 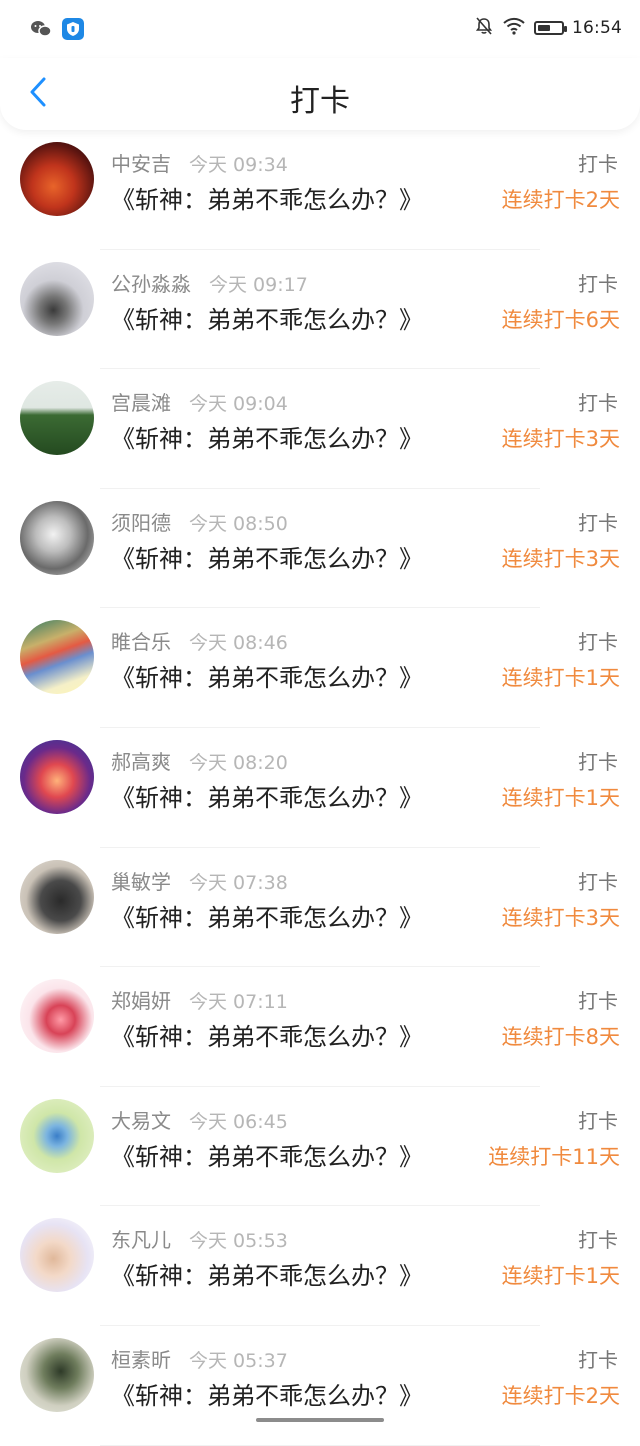 I want to click on streak-label: 连续打卡8天, so click(x=560, y=1037).